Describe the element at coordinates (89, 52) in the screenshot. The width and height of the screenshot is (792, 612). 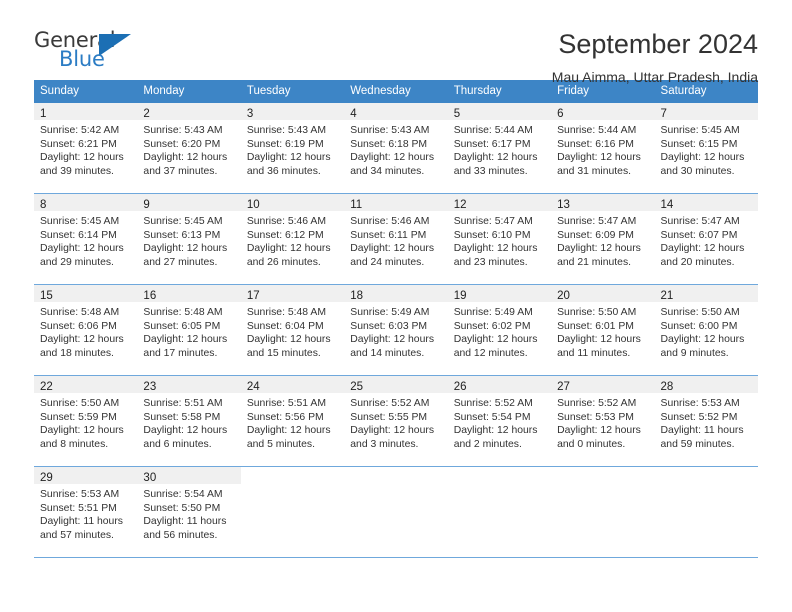
I see `generalblue-logo: General Blue` at that location.